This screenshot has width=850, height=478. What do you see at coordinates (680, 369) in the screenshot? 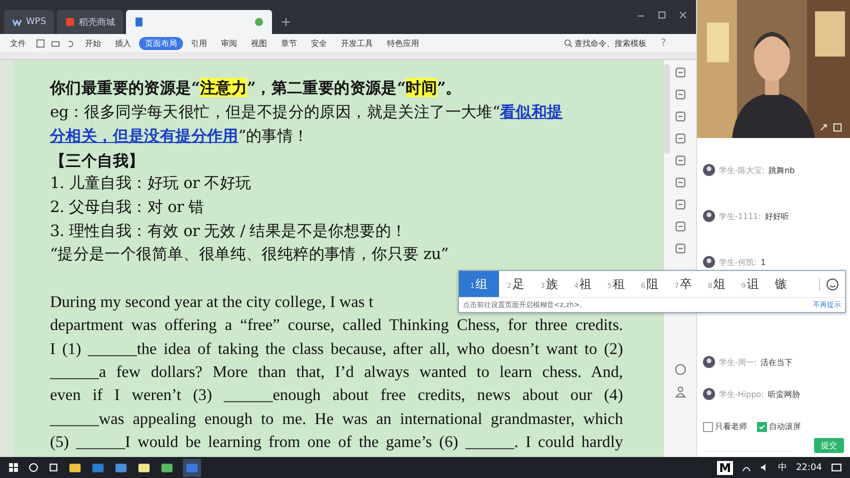
I see `help-icon` at bounding box center [680, 369].